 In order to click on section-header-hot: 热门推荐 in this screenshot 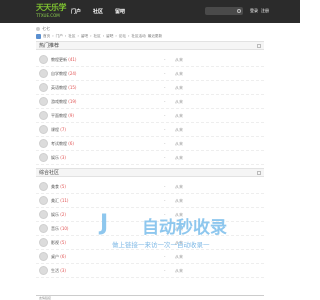, I will do `click(150, 45)`.